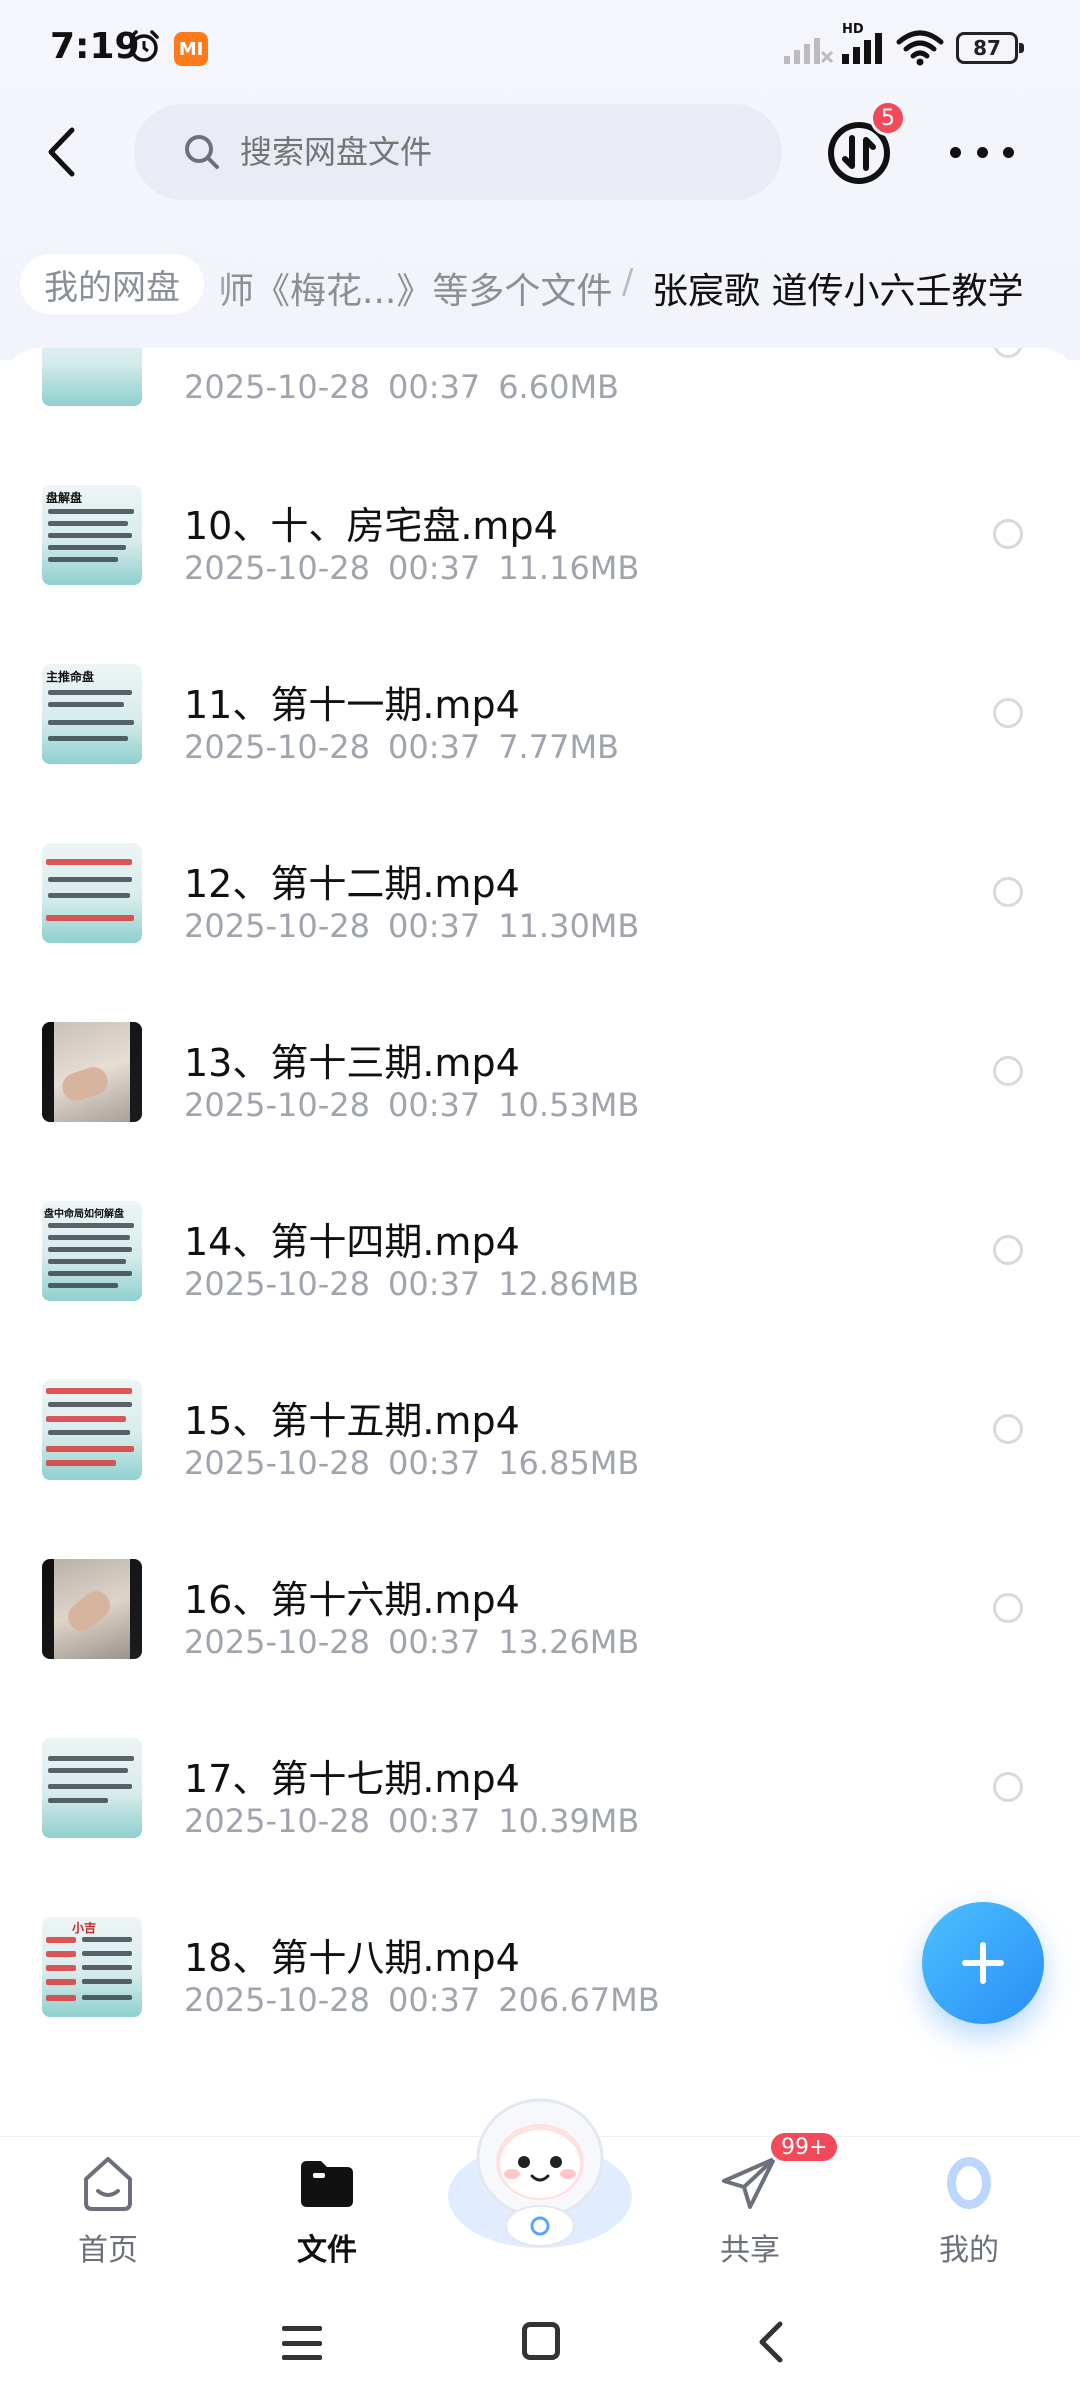  What do you see at coordinates (108, 2184) in the screenshot?
I see `home-icon` at bounding box center [108, 2184].